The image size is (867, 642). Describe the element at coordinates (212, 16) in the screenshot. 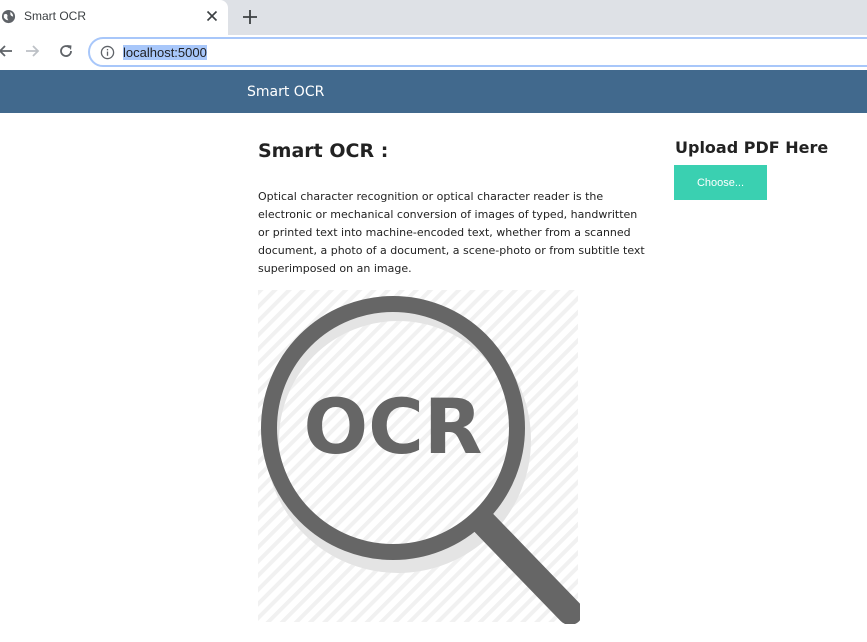

I see `close-icon` at that location.